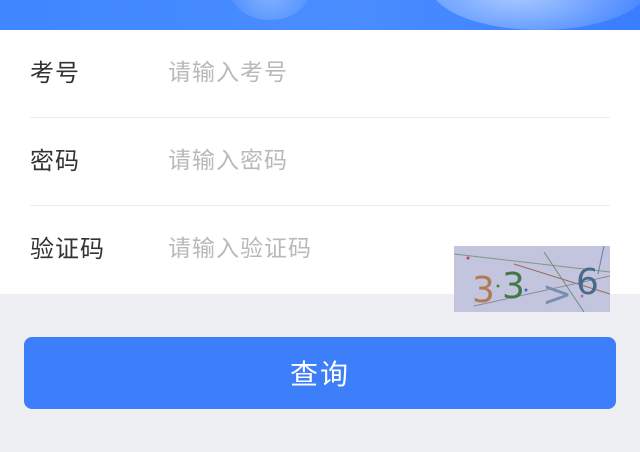 The image size is (640, 452). What do you see at coordinates (320, 15) in the screenshot?
I see `header-banner` at bounding box center [320, 15].